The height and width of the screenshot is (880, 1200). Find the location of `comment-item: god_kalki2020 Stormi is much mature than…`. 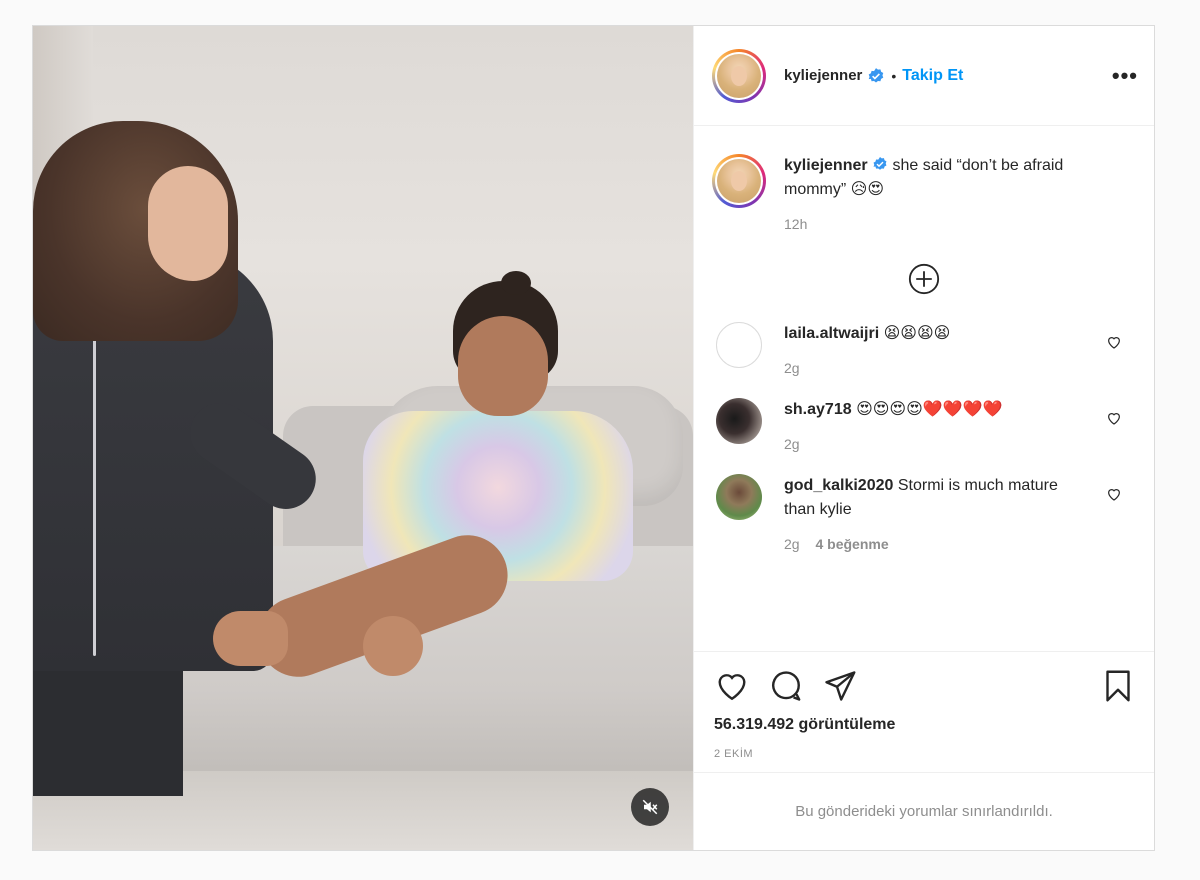

comment-item: god_kalki2020 Stormi is much mature than… is located at coordinates (924, 513).